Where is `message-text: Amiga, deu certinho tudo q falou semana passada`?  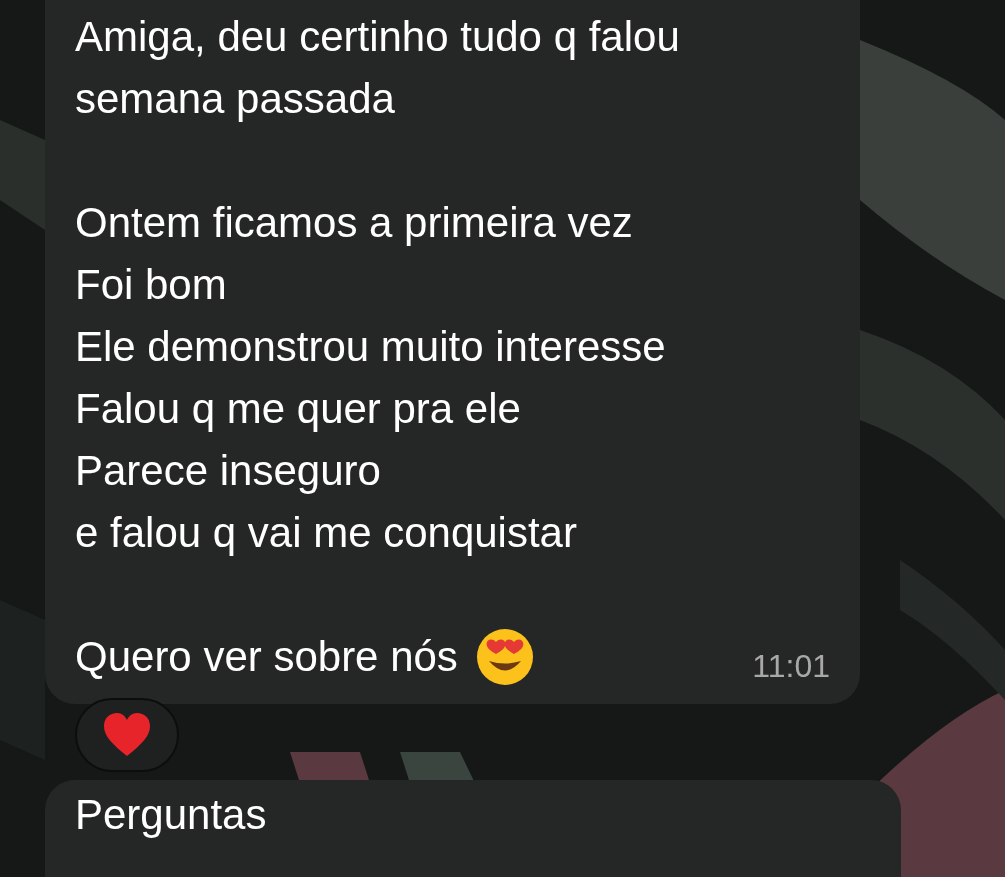
message-text: Amiga, deu certinho tudo q falou semana passada is located at coordinates (378, 68).